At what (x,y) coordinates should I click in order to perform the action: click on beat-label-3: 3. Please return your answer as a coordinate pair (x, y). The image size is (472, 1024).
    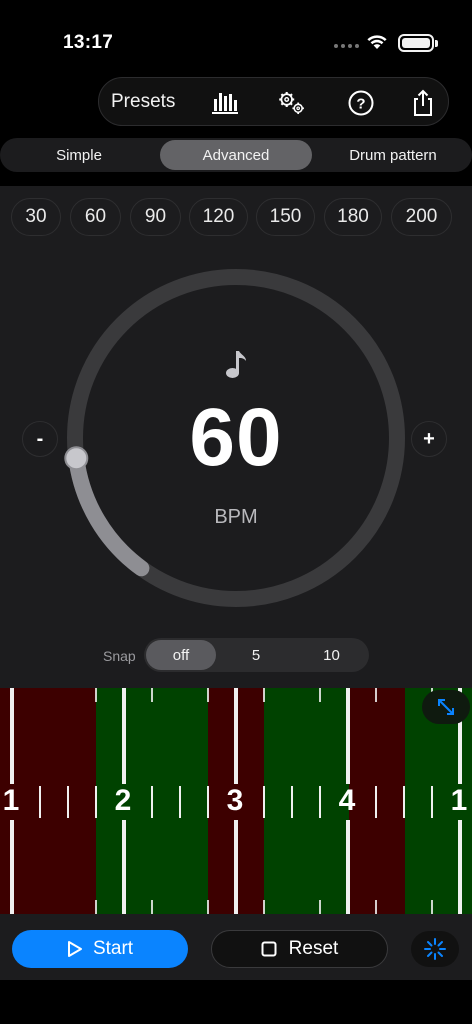
    Looking at the image, I should click on (235, 800).